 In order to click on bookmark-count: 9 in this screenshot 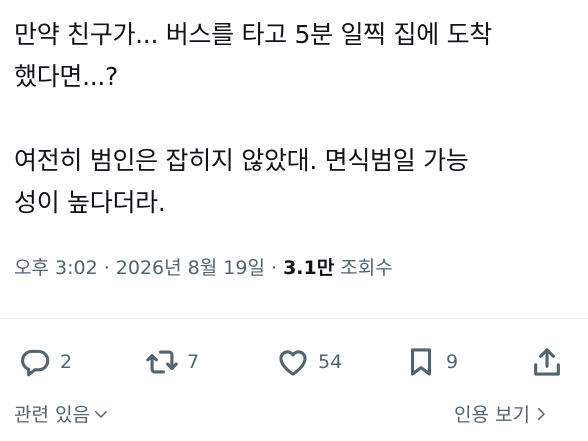, I will do `click(452, 362)`.